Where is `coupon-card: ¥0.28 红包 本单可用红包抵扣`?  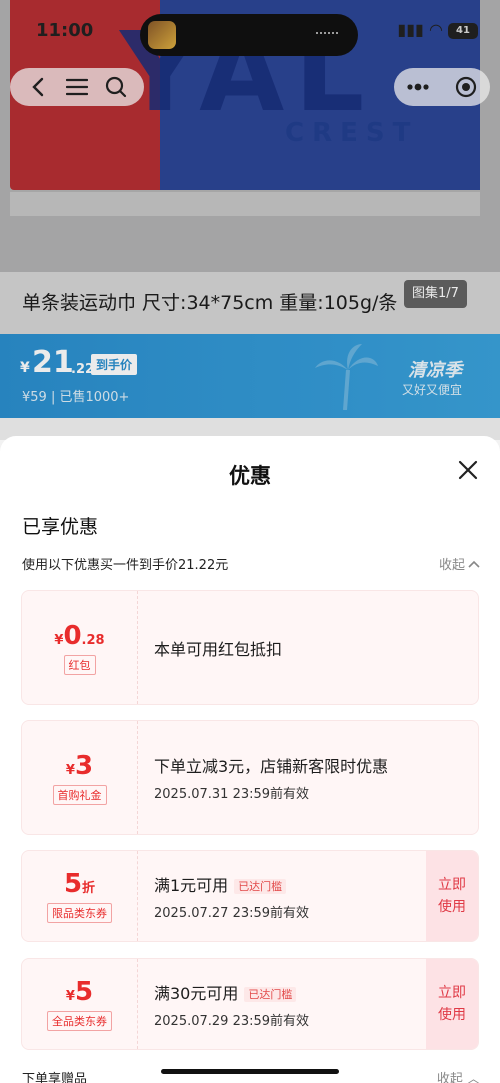 coupon-card: ¥0.28 红包 本单可用红包抵扣 is located at coordinates (250, 647).